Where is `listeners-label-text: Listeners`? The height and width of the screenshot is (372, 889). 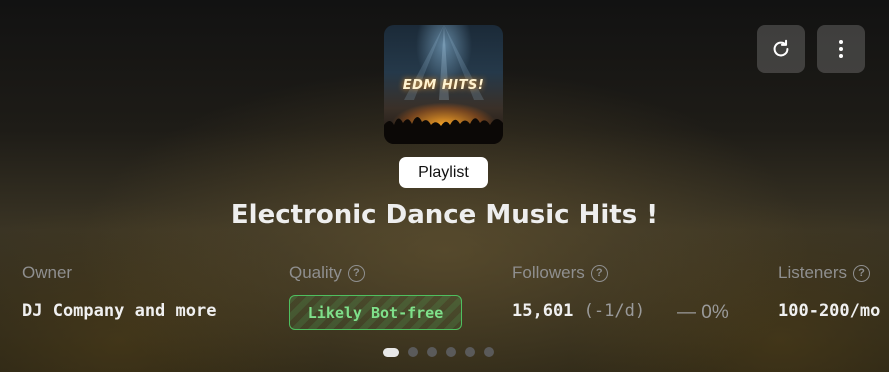
listeners-label-text: Listeners is located at coordinates (812, 272).